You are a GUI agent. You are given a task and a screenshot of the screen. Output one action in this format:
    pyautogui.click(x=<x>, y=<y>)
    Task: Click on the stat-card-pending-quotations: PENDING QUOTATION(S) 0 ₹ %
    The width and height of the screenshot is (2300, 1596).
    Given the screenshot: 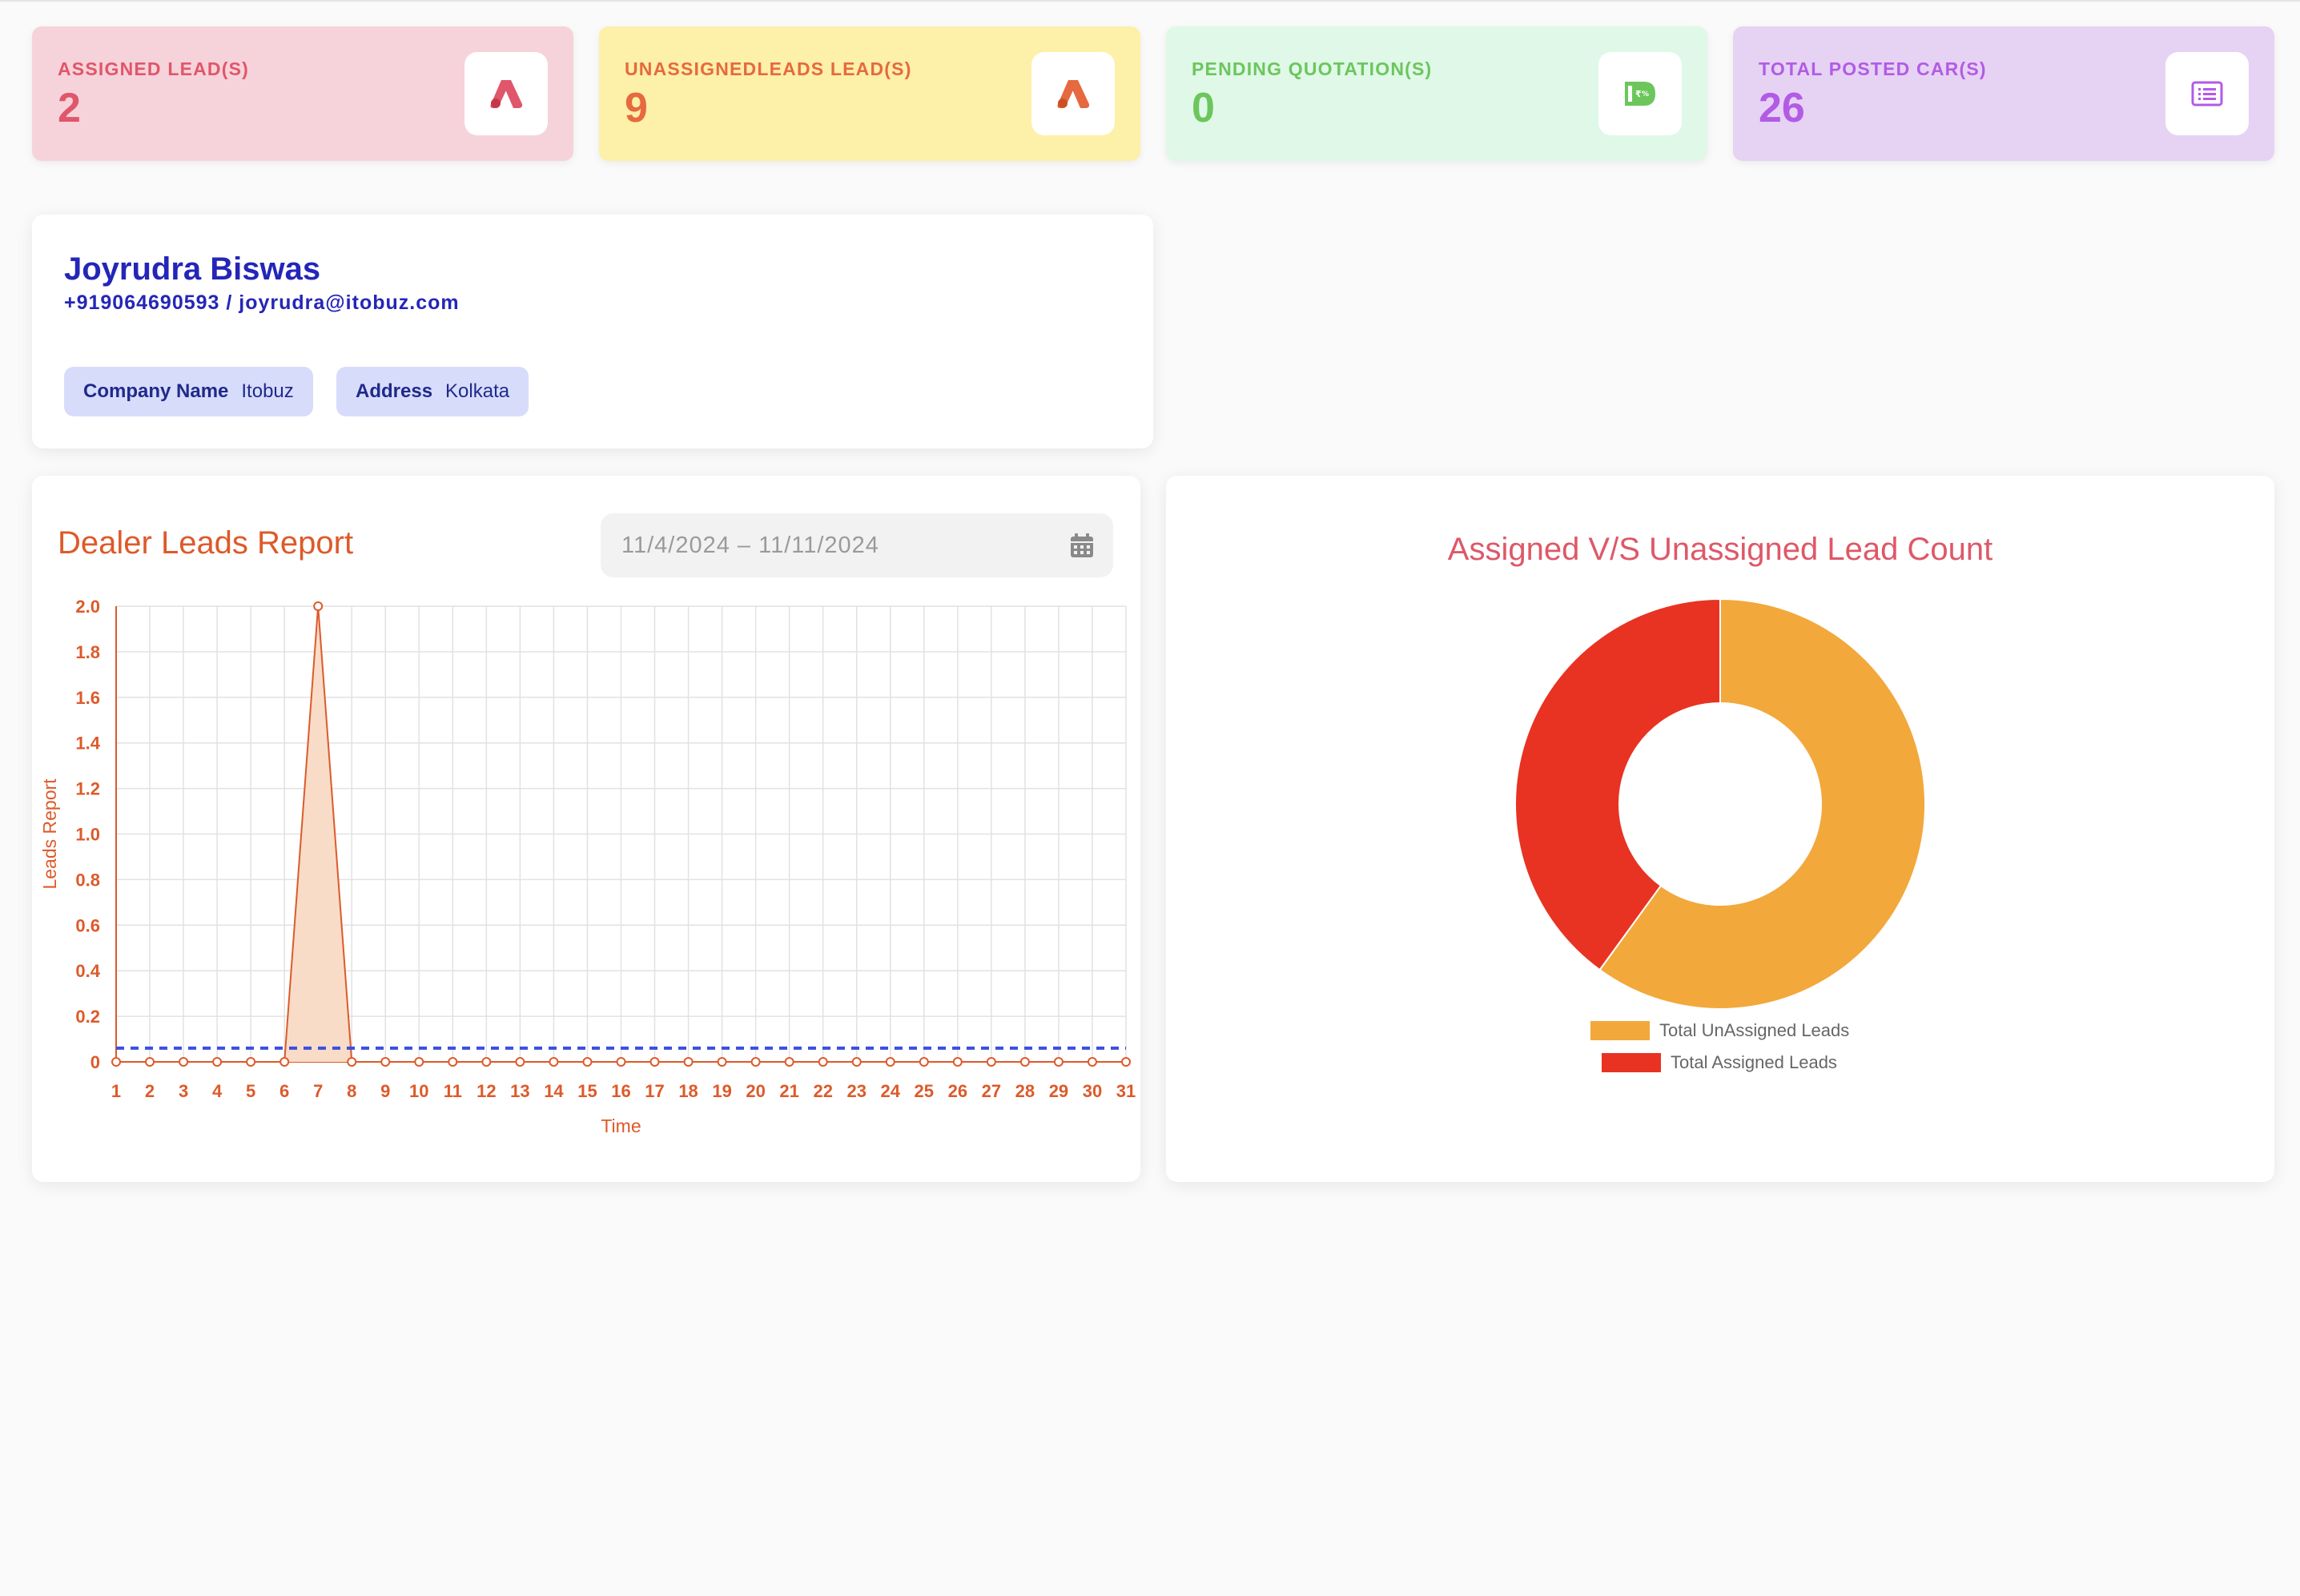 What is the action you would take?
    pyautogui.click(x=1436, y=93)
    